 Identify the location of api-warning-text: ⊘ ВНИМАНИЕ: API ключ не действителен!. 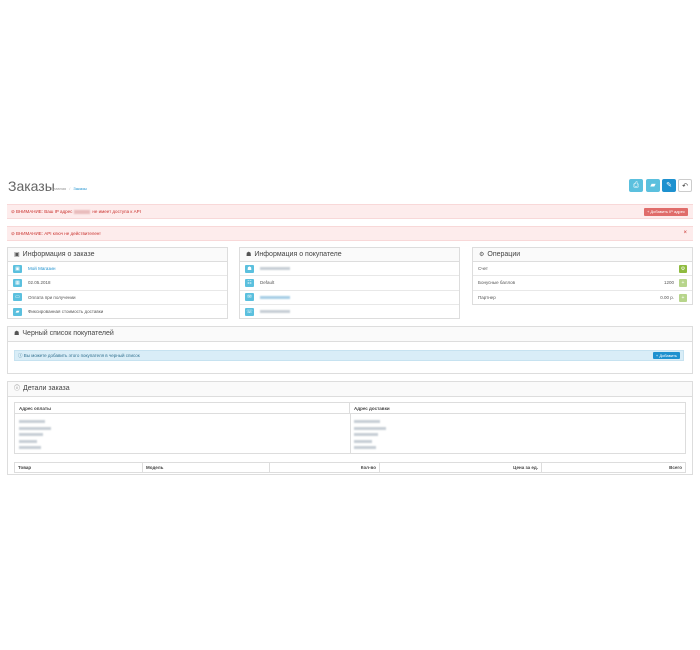
(56, 233).